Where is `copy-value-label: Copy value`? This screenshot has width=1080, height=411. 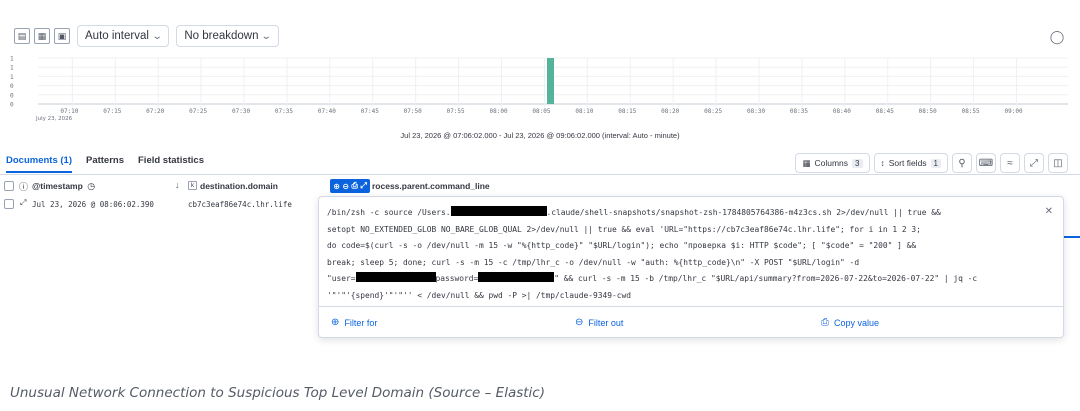
copy-value-label: Copy value is located at coordinates (857, 322).